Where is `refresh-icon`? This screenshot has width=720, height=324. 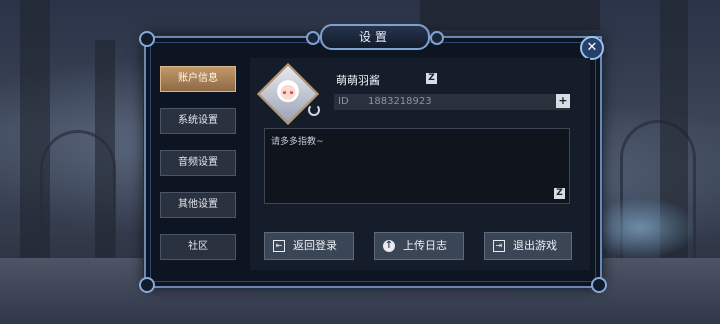
refresh-icon is located at coordinates (314, 110).